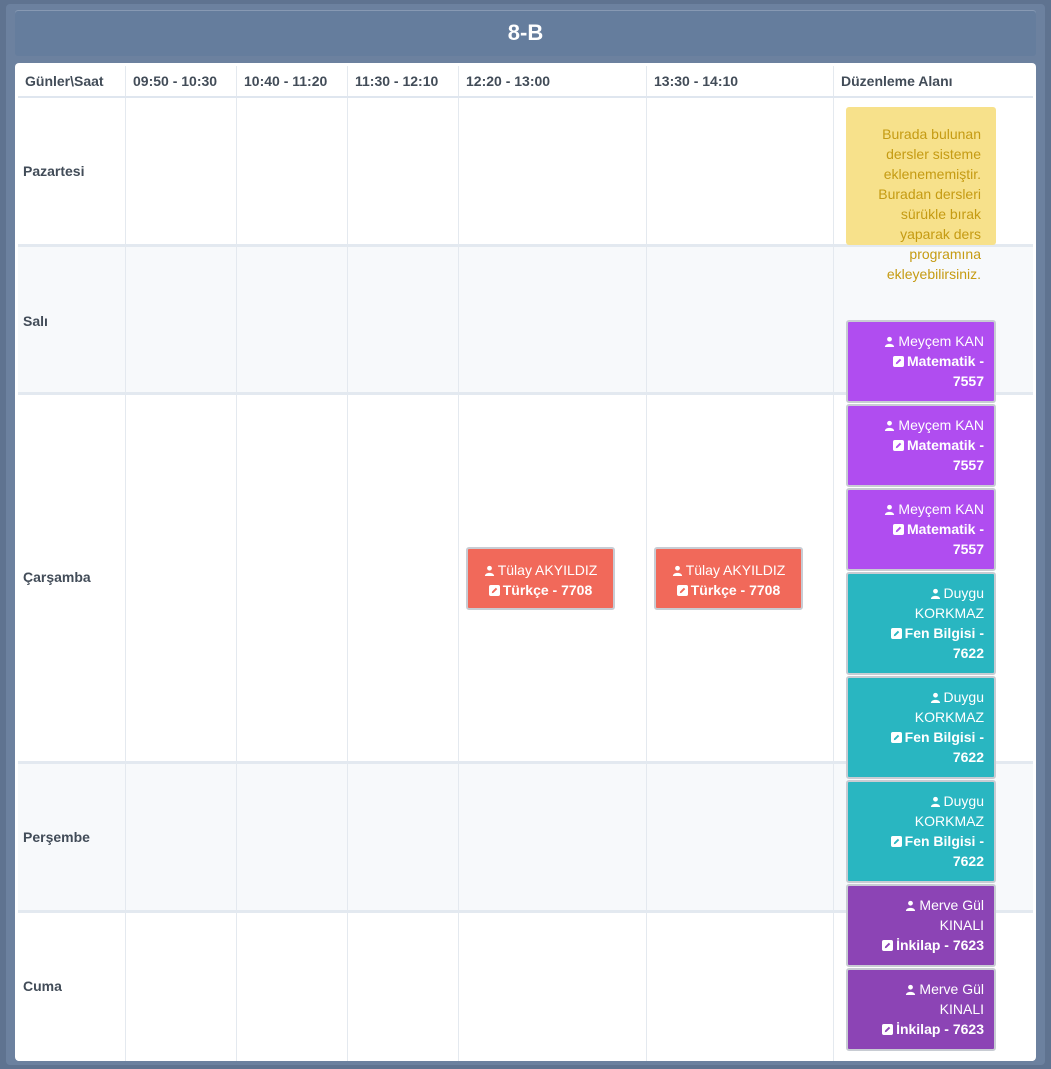 The image size is (1051, 1069). Describe the element at coordinates (921, 623) in the screenshot. I see `unplaced-card-fen-1: Duygu KORKMAZ Fen Bilgisi - 7622` at that location.